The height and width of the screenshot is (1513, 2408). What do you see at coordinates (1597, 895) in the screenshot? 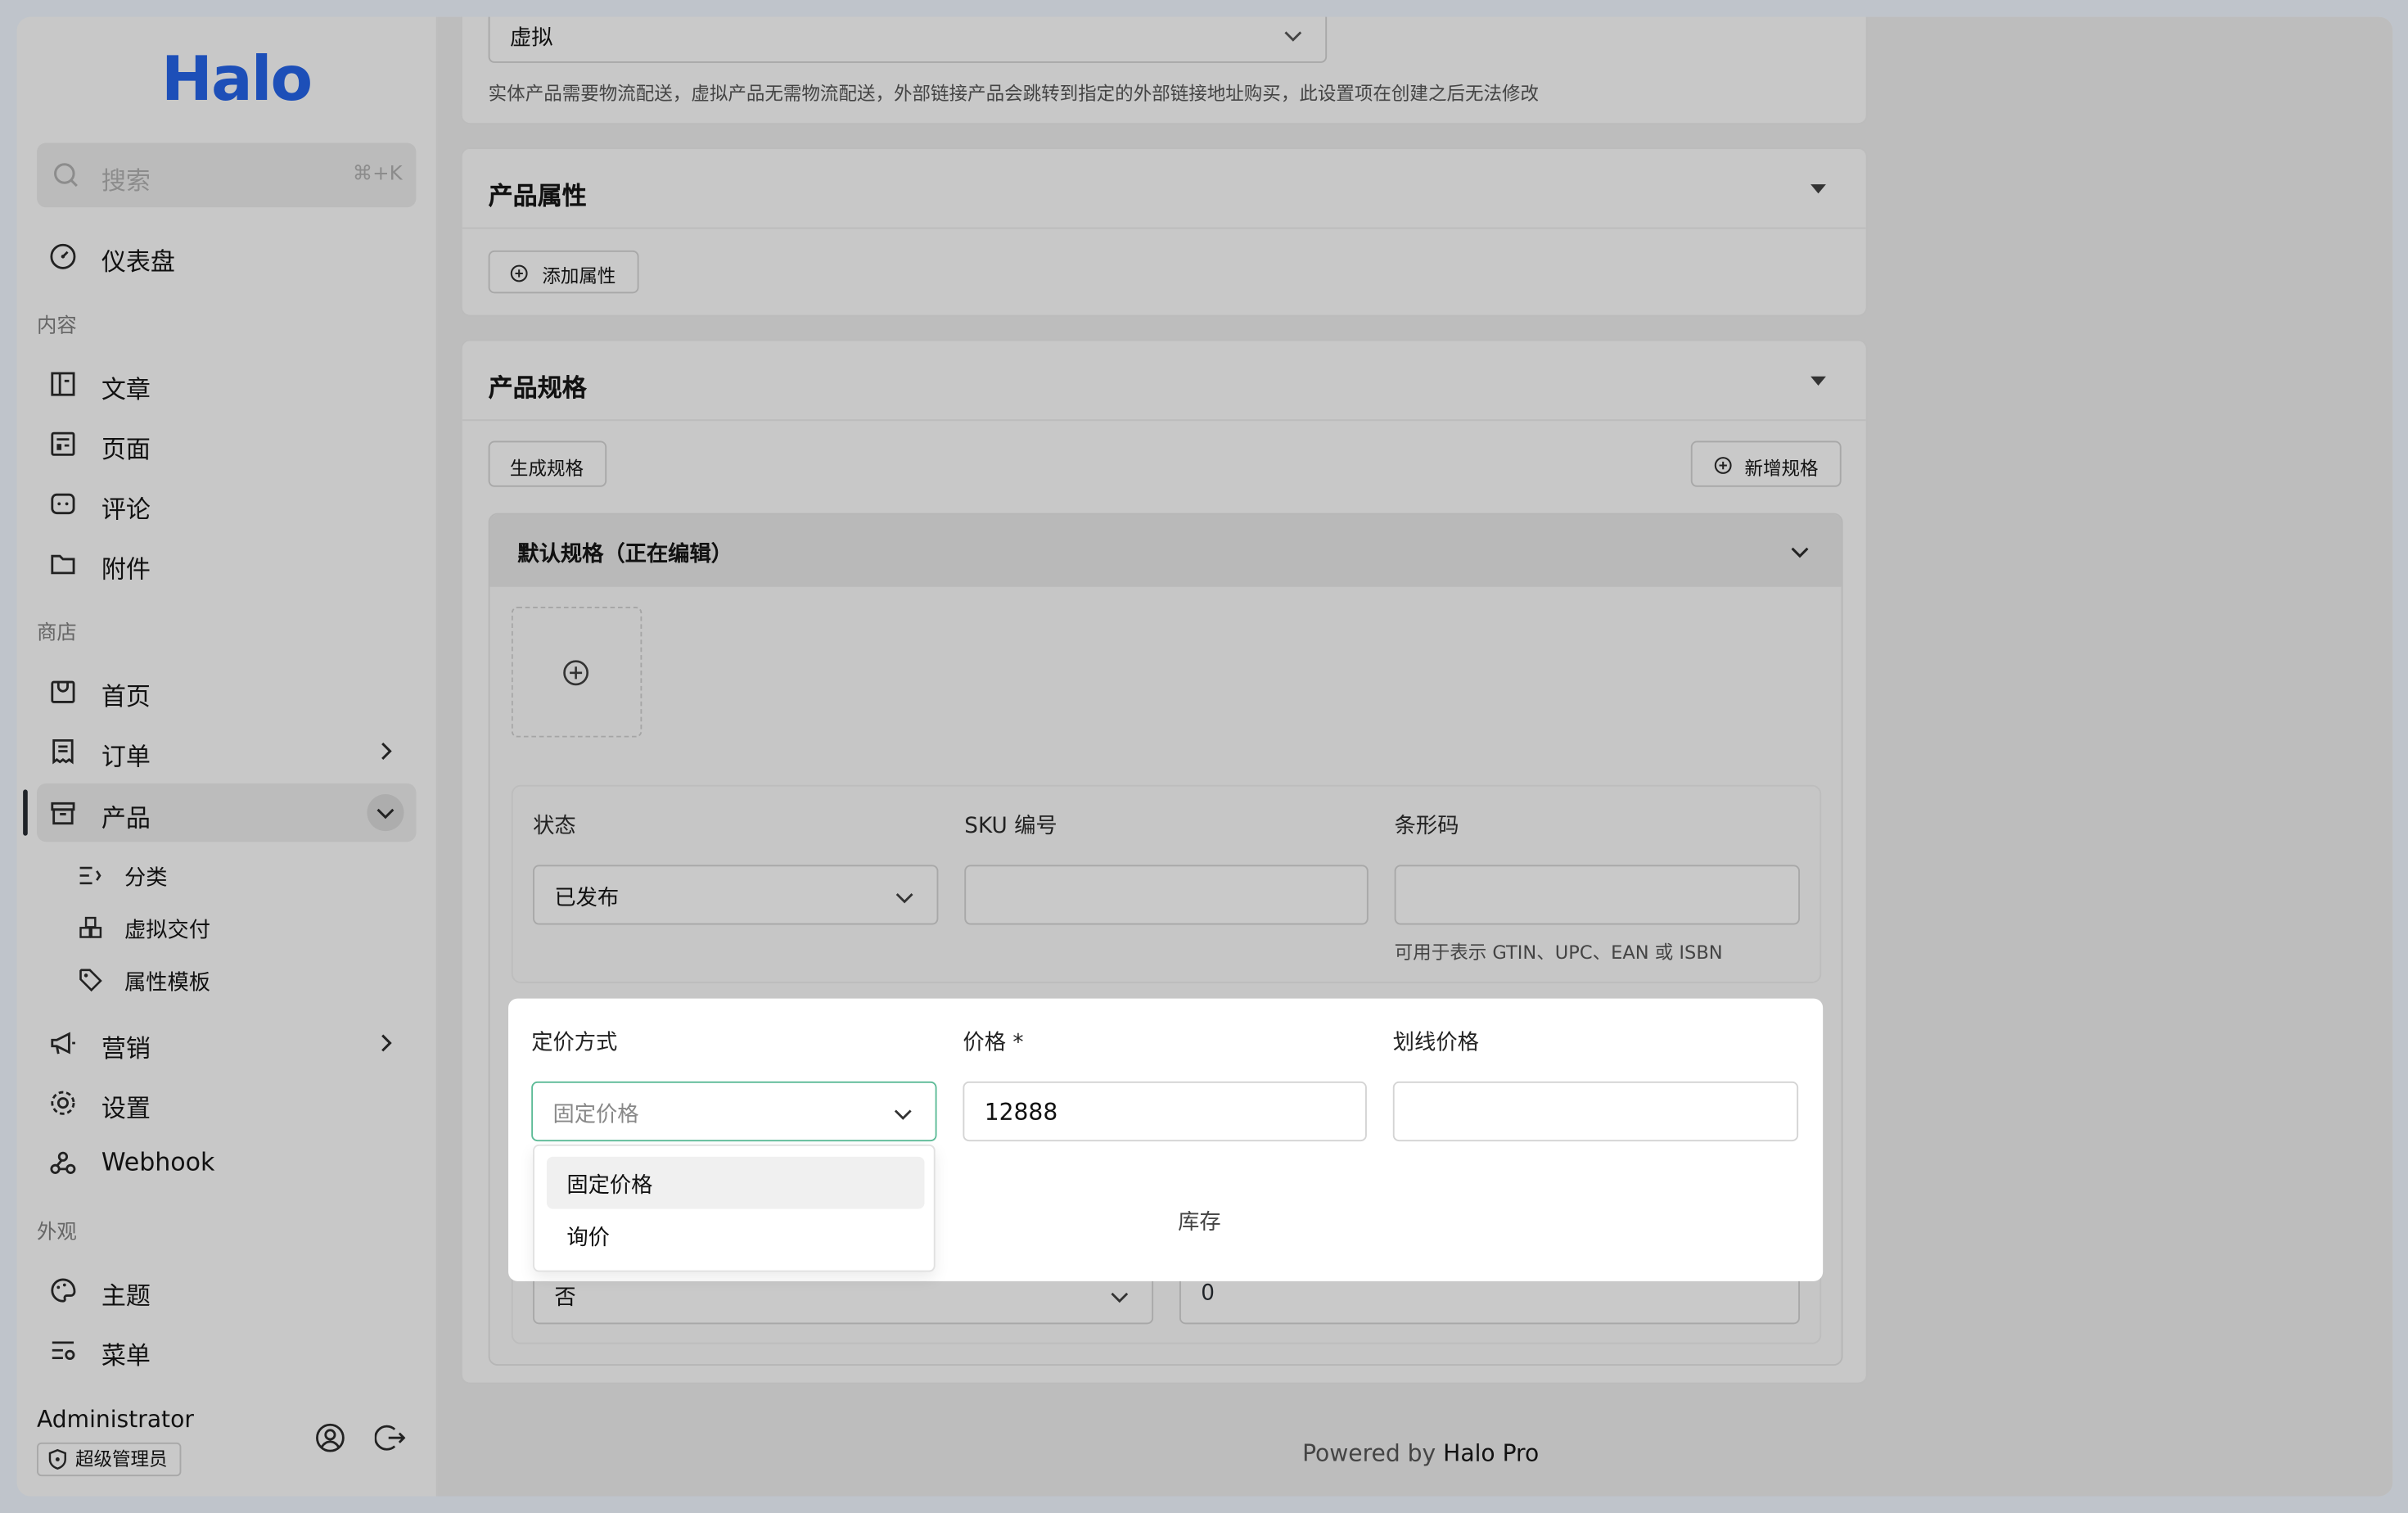
I see `barcode-input` at bounding box center [1597, 895].